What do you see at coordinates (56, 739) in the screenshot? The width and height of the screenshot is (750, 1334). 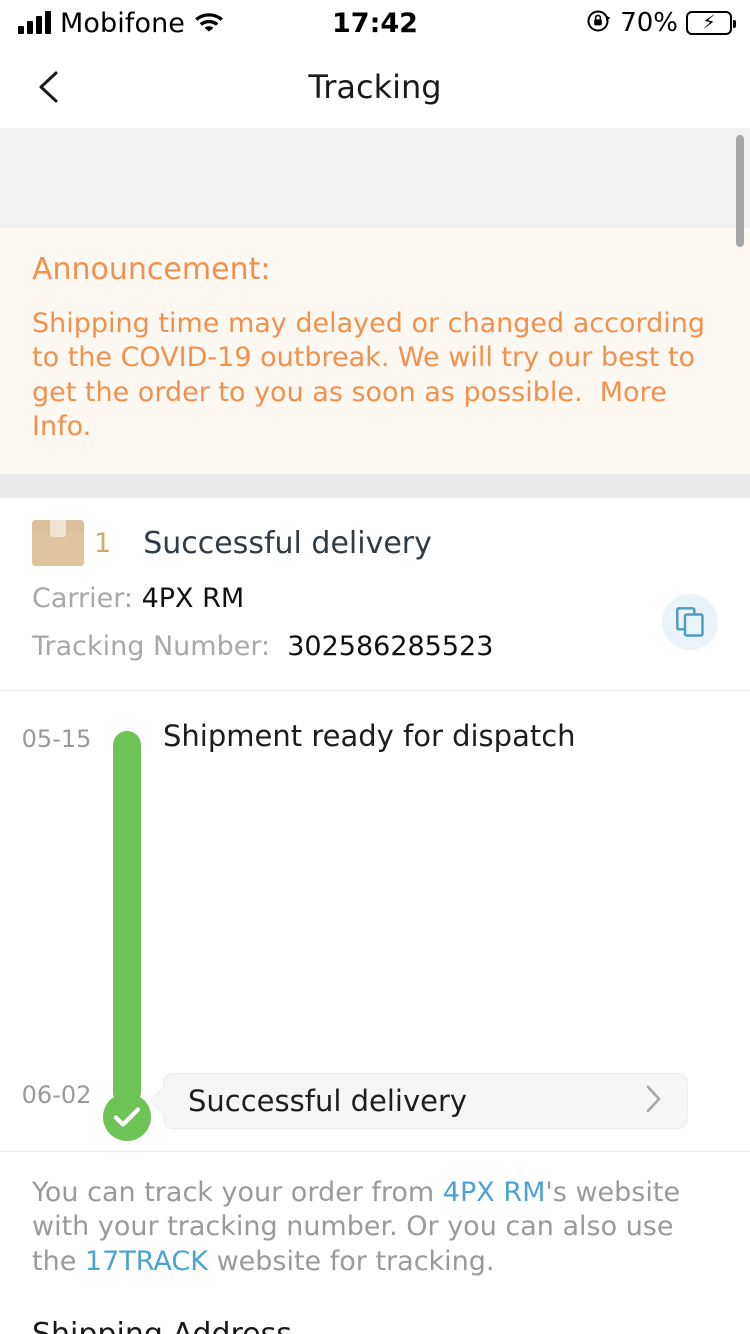 I see `timeline-event-date: 05-15` at bounding box center [56, 739].